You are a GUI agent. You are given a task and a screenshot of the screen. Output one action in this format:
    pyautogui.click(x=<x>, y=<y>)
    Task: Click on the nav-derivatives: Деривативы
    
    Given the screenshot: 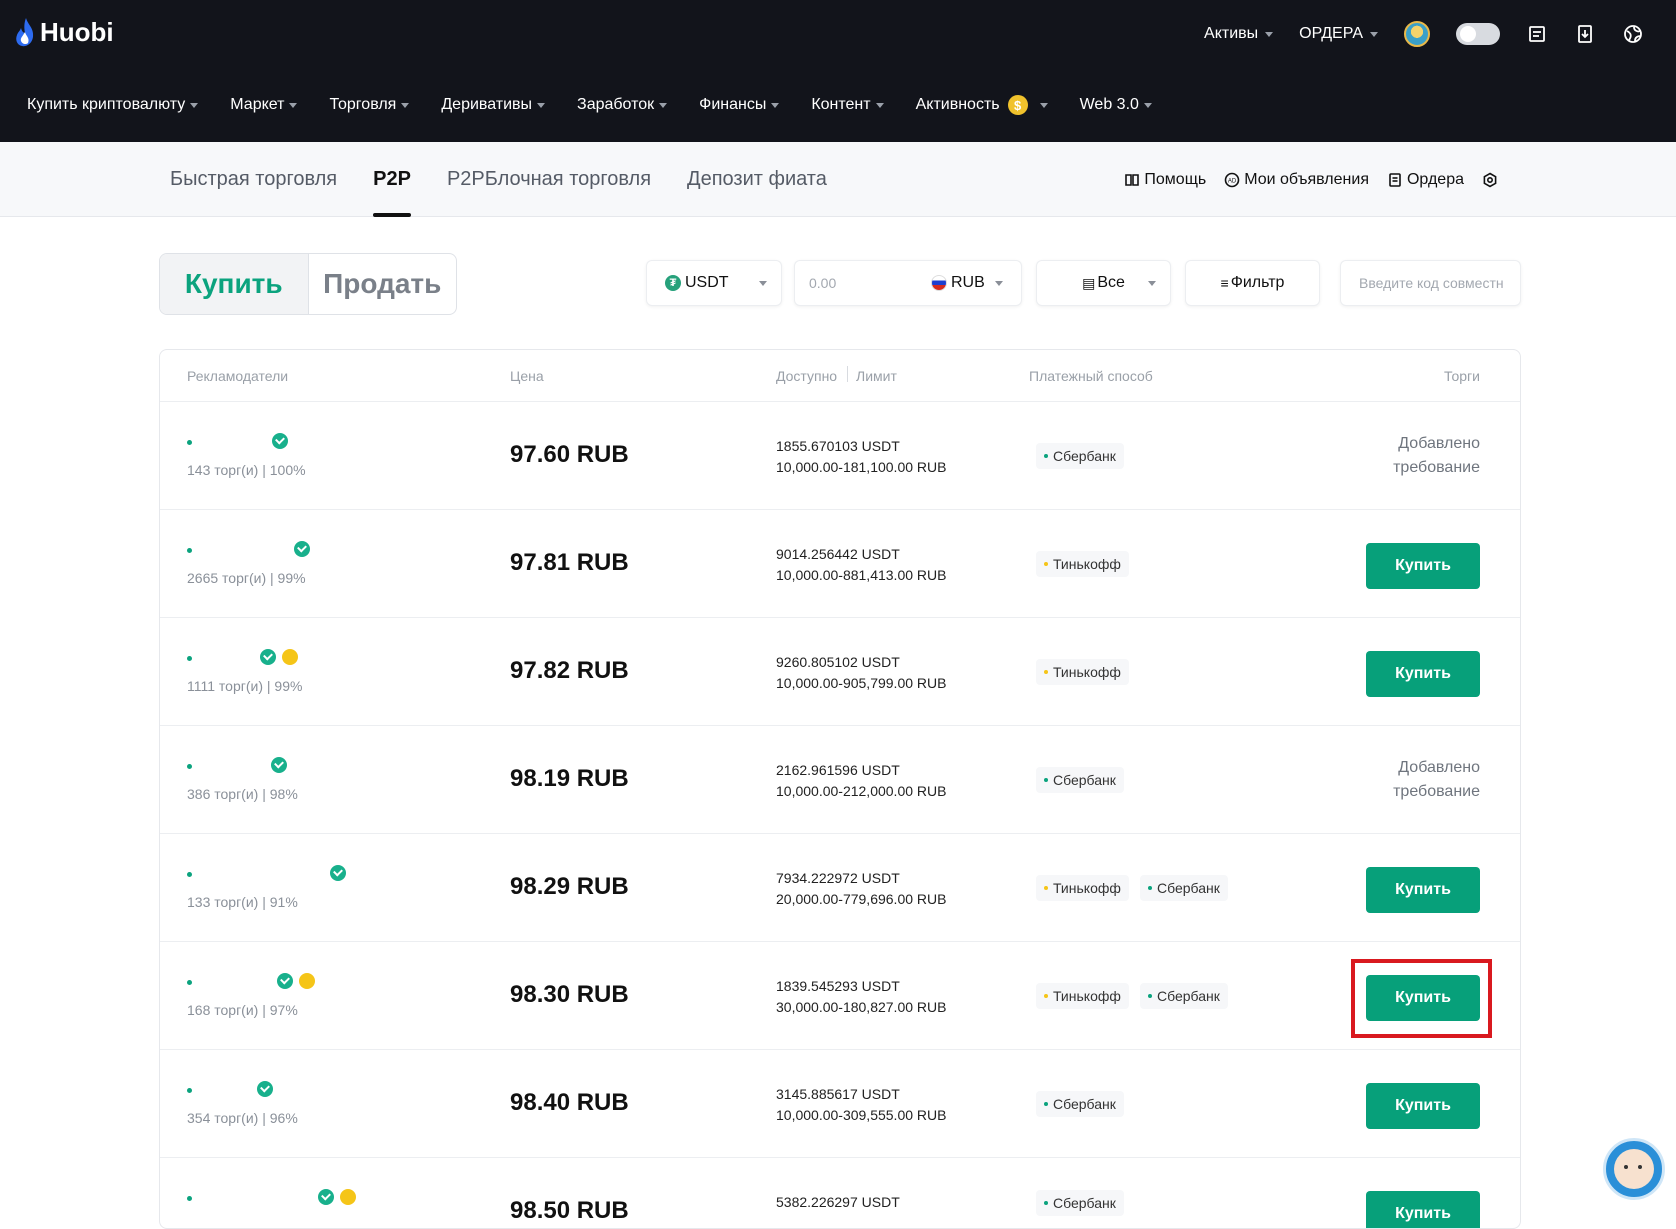 What is the action you would take?
    pyautogui.click(x=493, y=105)
    